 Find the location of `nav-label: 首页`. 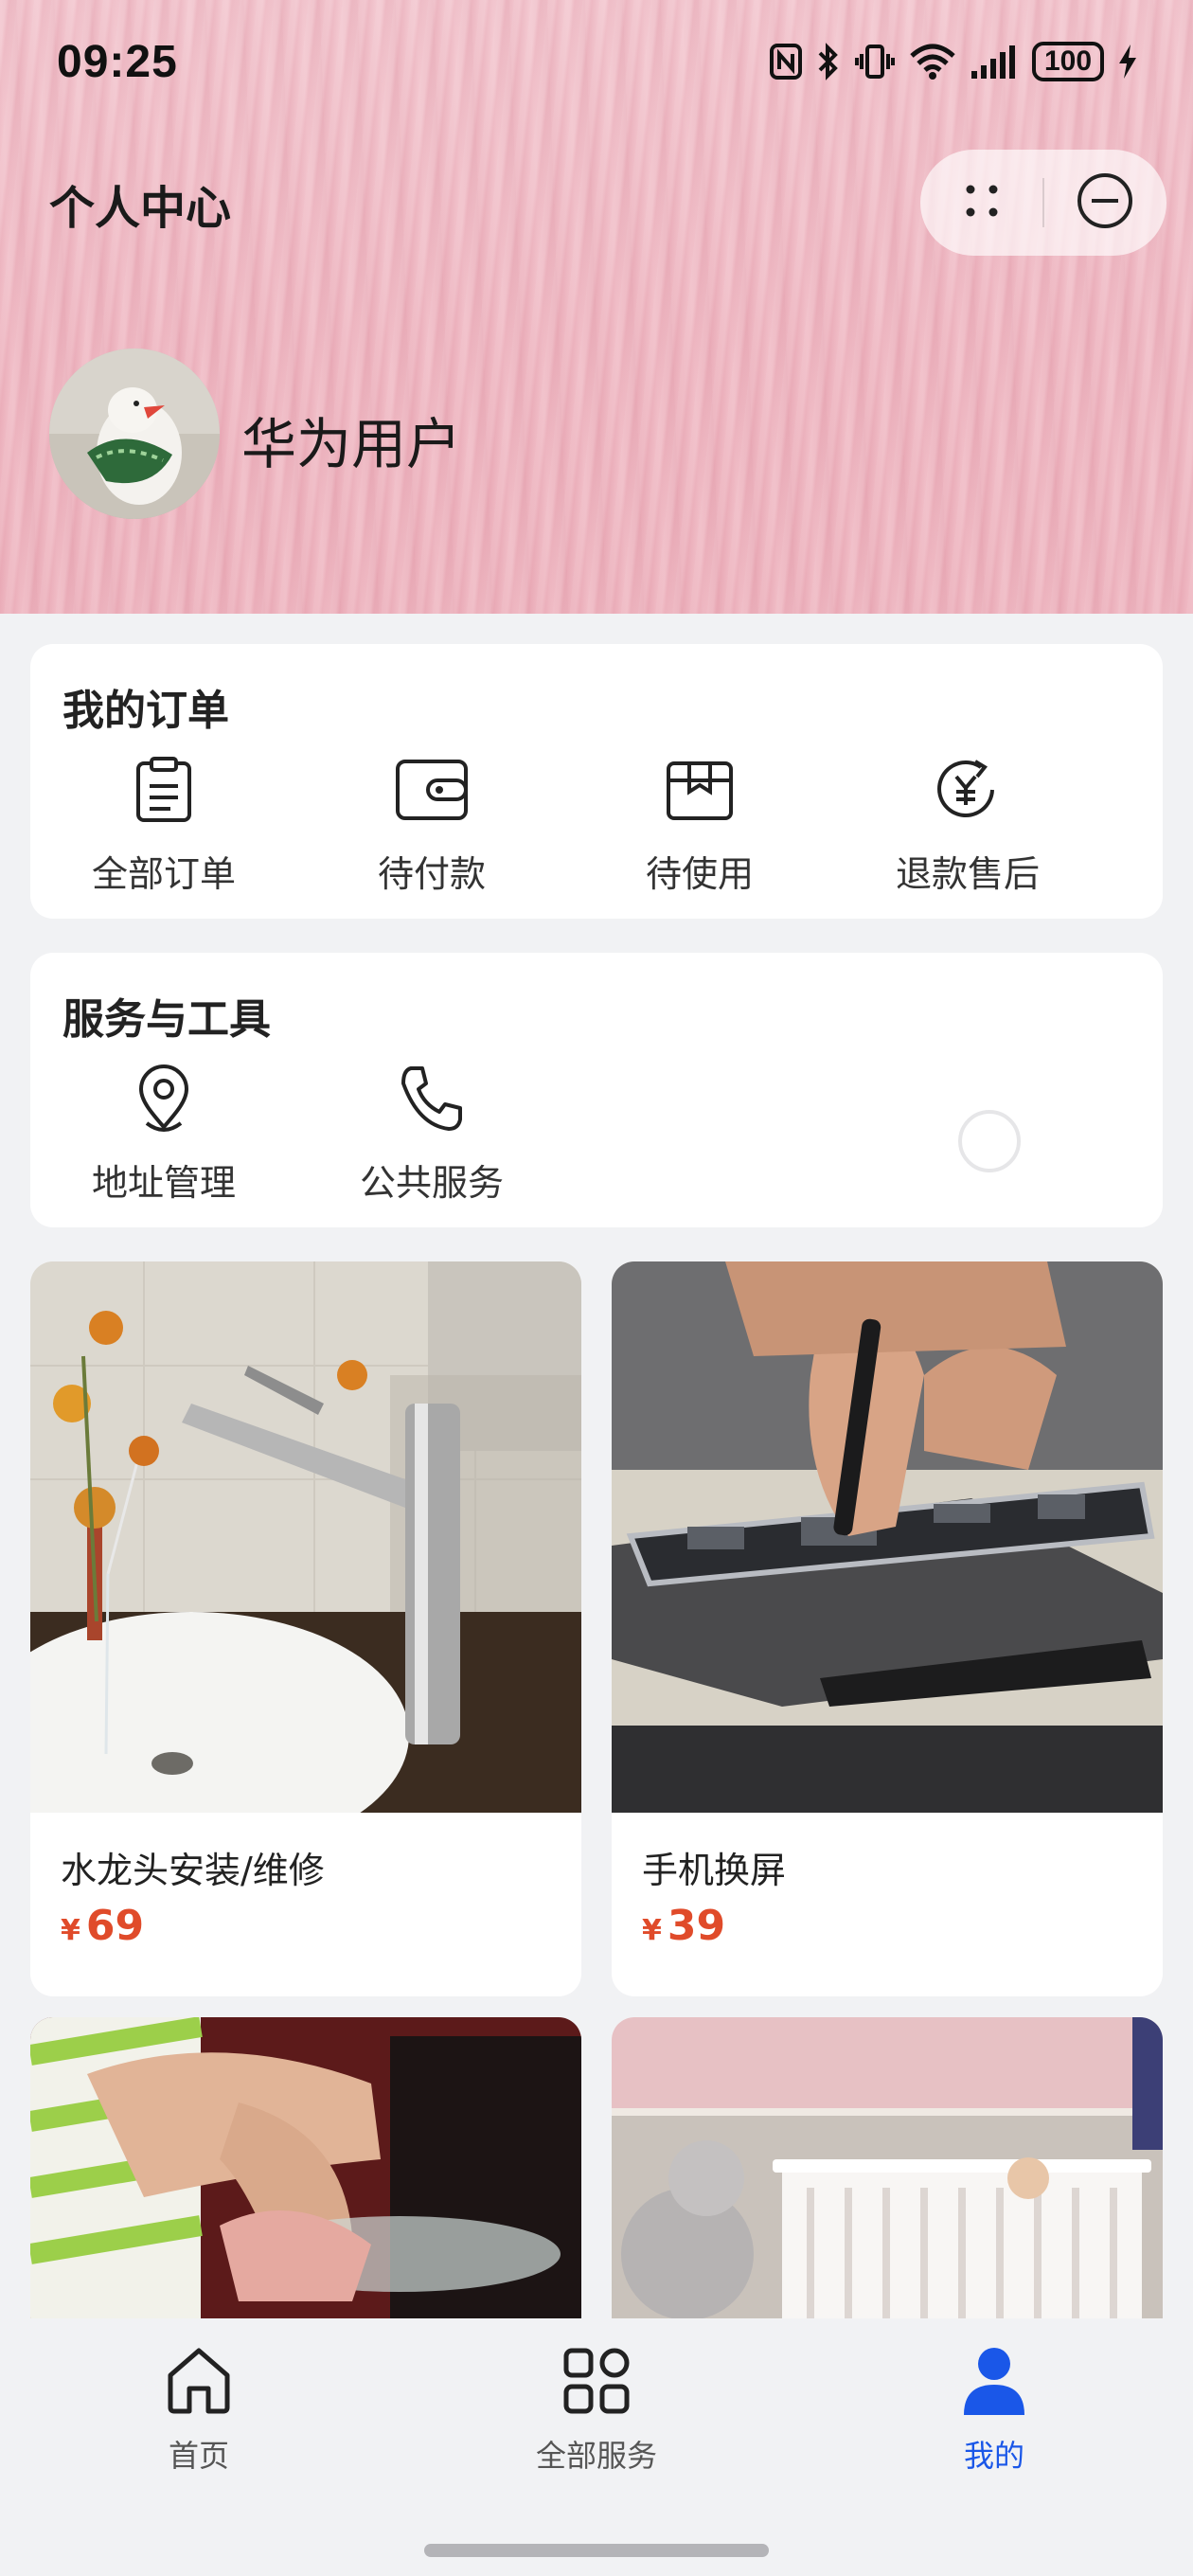

nav-label: 首页 is located at coordinates (198, 2456).